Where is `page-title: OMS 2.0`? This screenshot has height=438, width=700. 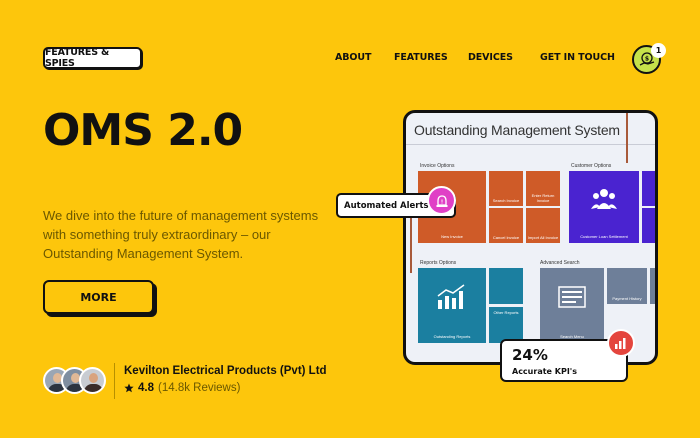
page-title: OMS 2.0 is located at coordinates (143, 130).